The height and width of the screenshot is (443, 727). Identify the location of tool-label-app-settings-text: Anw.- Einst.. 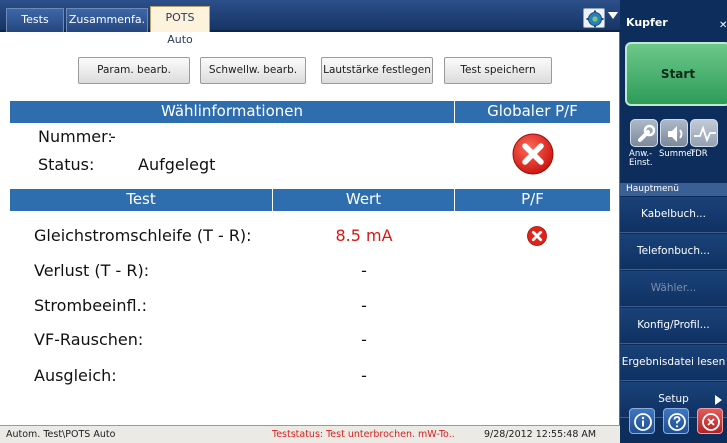
(641, 158).